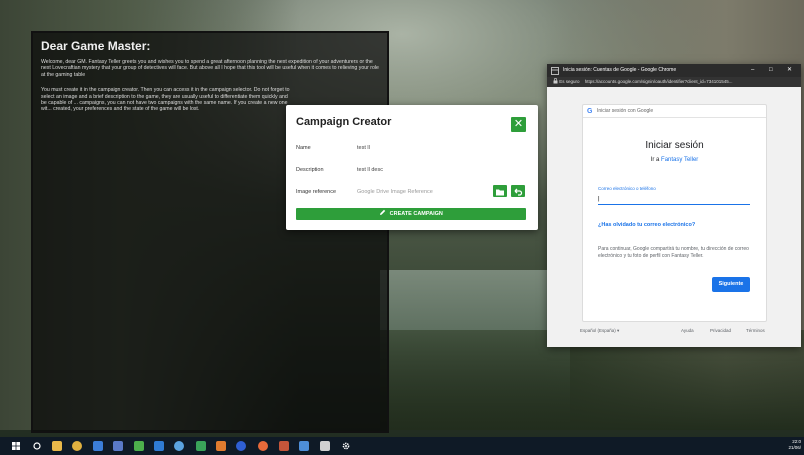 The width and height of the screenshot is (804, 455). Describe the element at coordinates (37, 446) in the screenshot. I see `search-icon` at that location.